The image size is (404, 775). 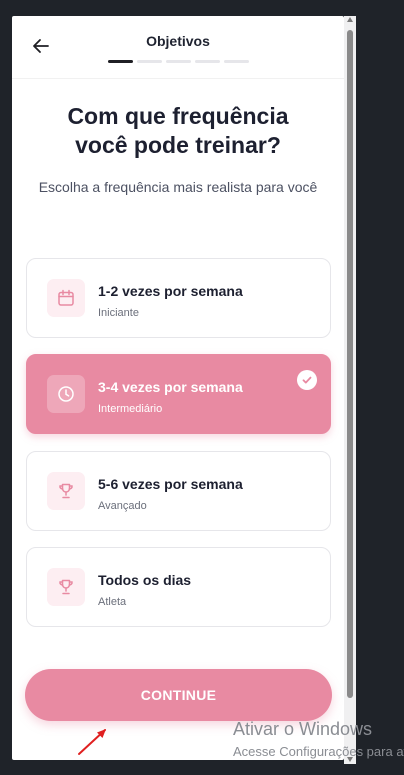 I want to click on option-label: Todos os dias, so click(x=145, y=580).